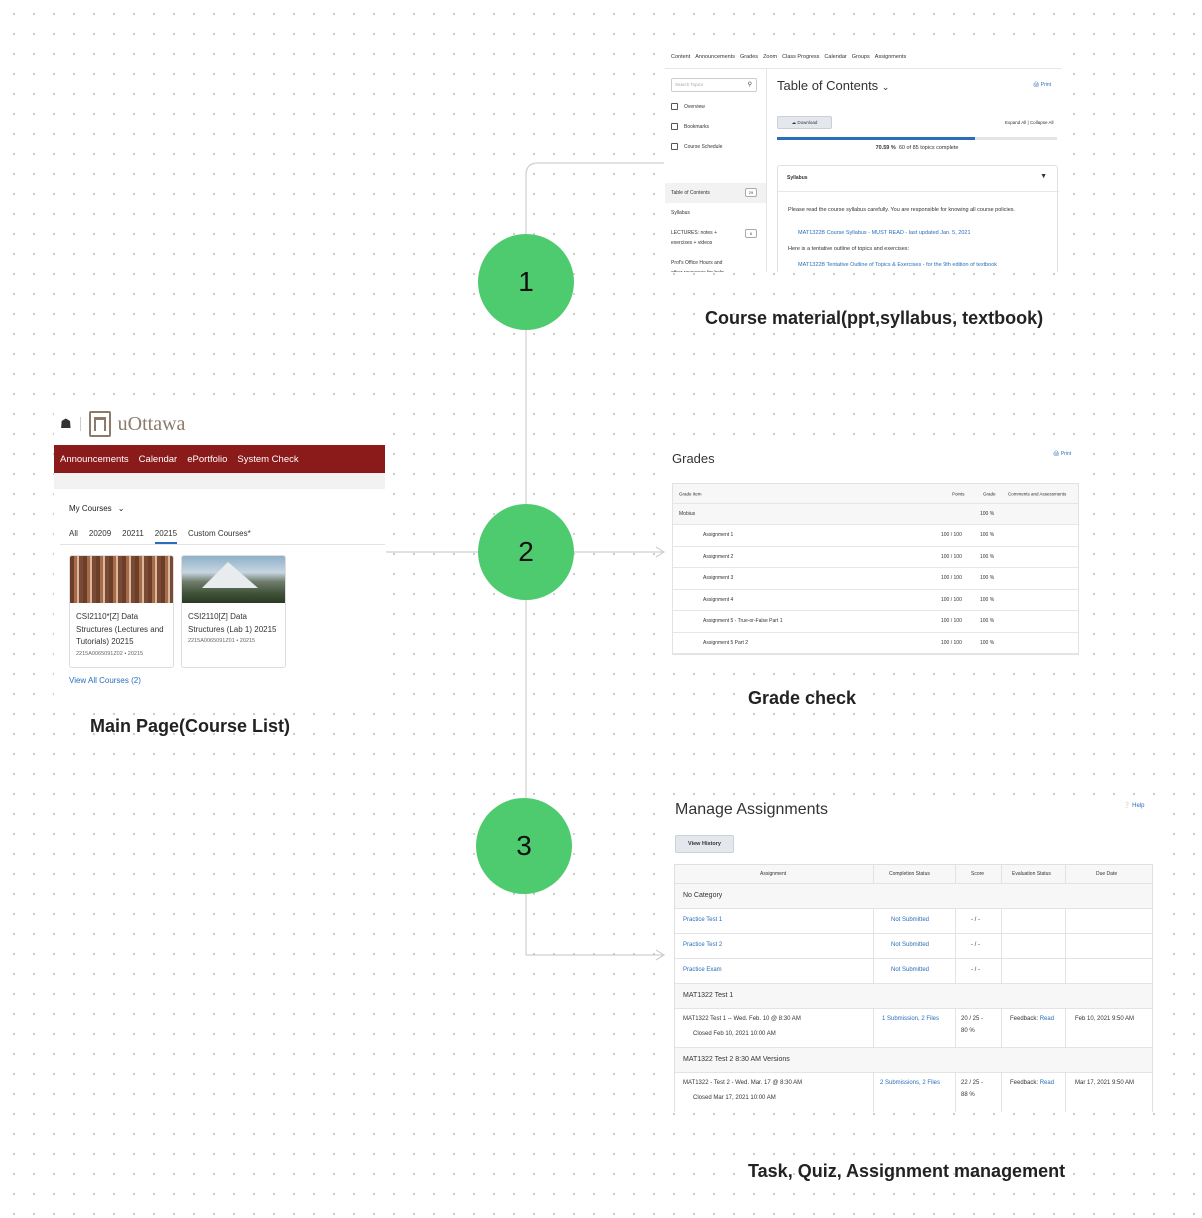 This screenshot has height=1218, width=1202. I want to click on search-icon: ⚲, so click(750, 84).